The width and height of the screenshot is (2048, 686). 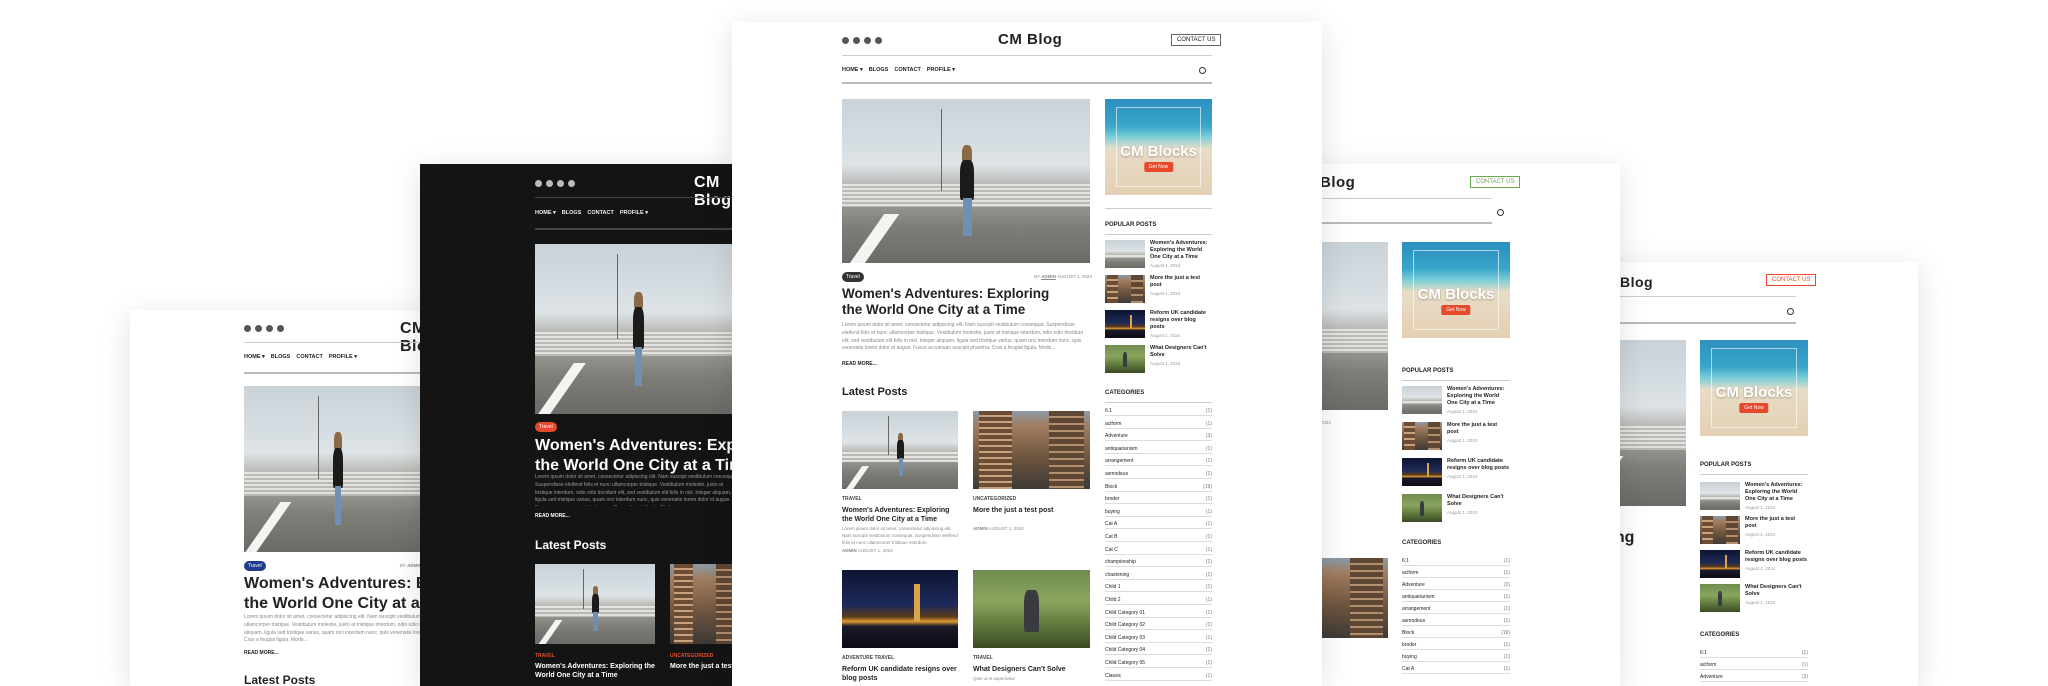 I want to click on site-logo: Blog, so click(x=1636, y=282).